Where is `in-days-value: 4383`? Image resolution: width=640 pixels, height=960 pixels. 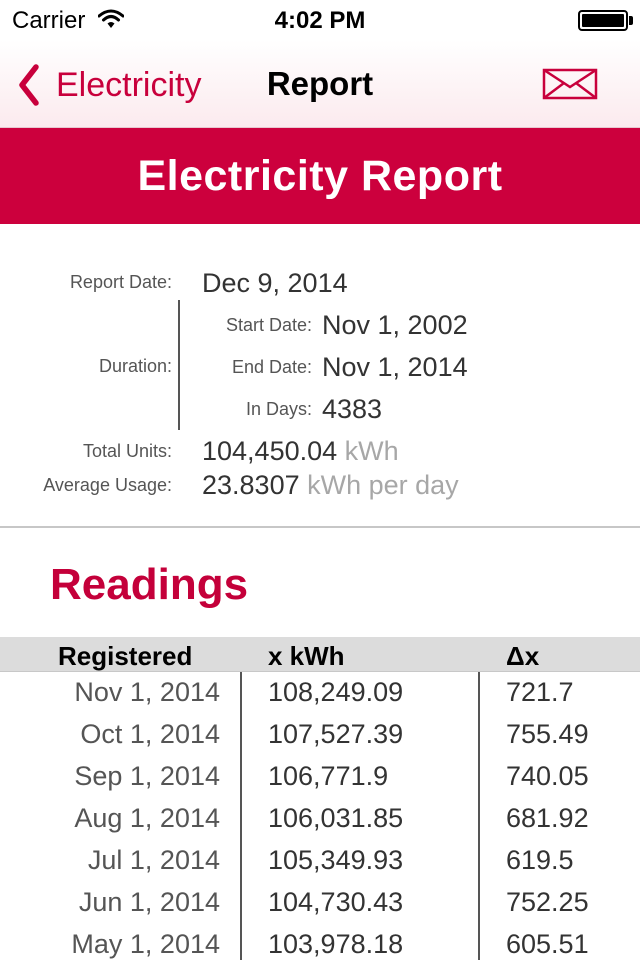
in-days-value: 4383 is located at coordinates (352, 409).